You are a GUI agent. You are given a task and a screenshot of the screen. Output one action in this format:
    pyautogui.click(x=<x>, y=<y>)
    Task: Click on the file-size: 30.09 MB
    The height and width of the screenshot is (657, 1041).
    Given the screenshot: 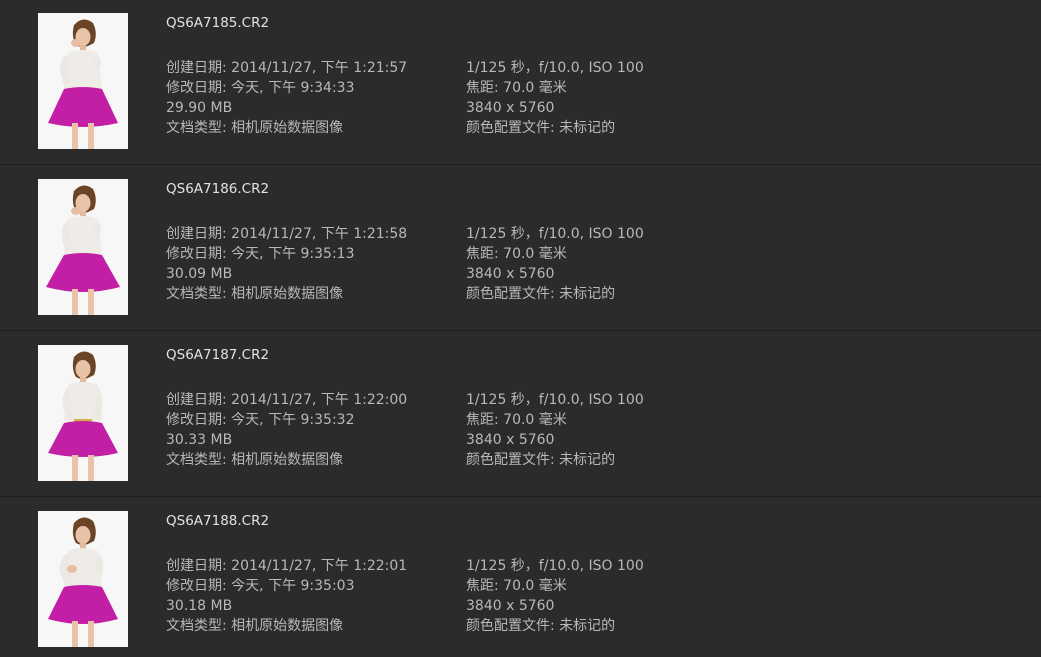 What is the action you would take?
    pyautogui.click(x=199, y=274)
    